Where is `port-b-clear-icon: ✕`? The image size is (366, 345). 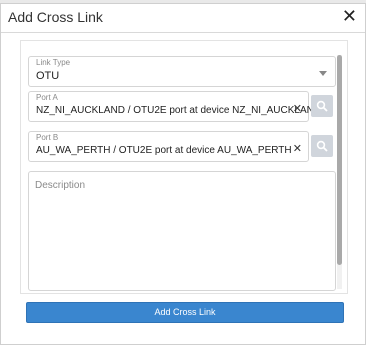 port-b-clear-icon: ✕ is located at coordinates (297, 149).